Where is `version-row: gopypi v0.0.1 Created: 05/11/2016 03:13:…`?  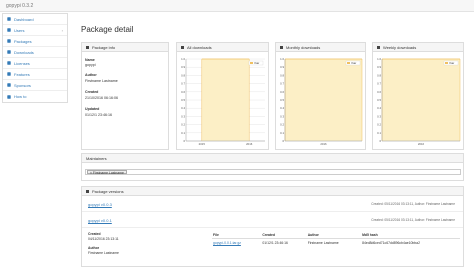
version-row: gopypi v0.0.1 Created: 05/11/2016 03:13:… is located at coordinates (272, 220).